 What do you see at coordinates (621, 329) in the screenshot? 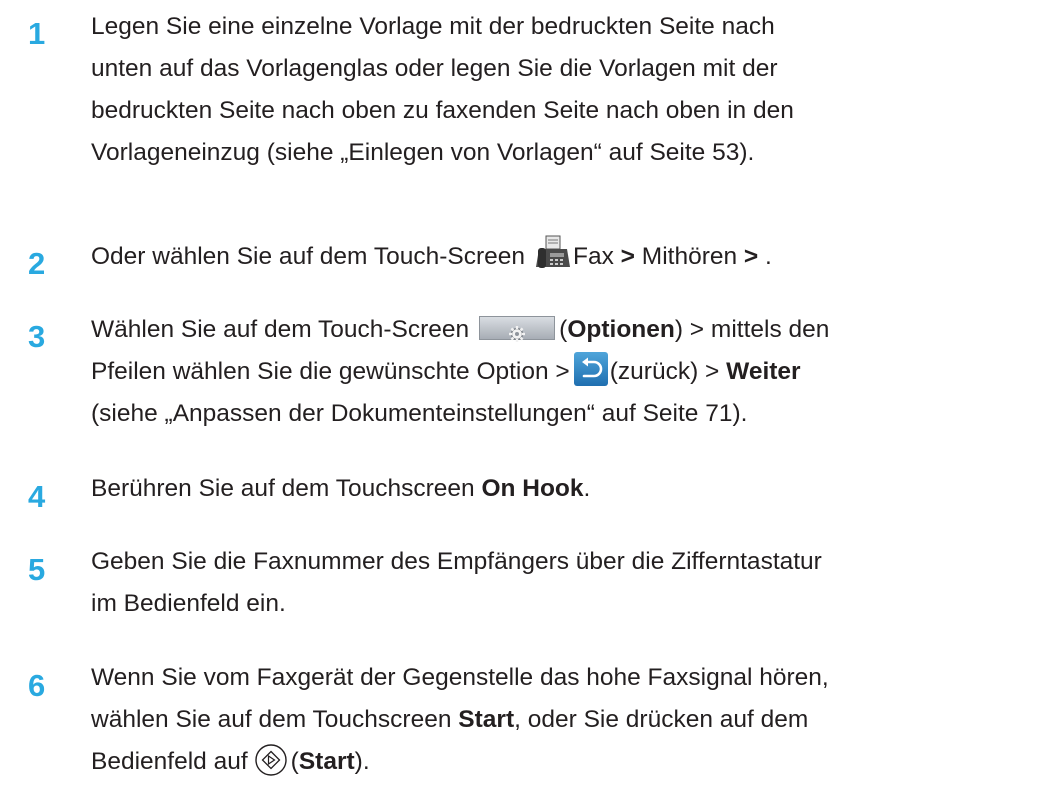
I see `text-segment: Optionen` at bounding box center [621, 329].